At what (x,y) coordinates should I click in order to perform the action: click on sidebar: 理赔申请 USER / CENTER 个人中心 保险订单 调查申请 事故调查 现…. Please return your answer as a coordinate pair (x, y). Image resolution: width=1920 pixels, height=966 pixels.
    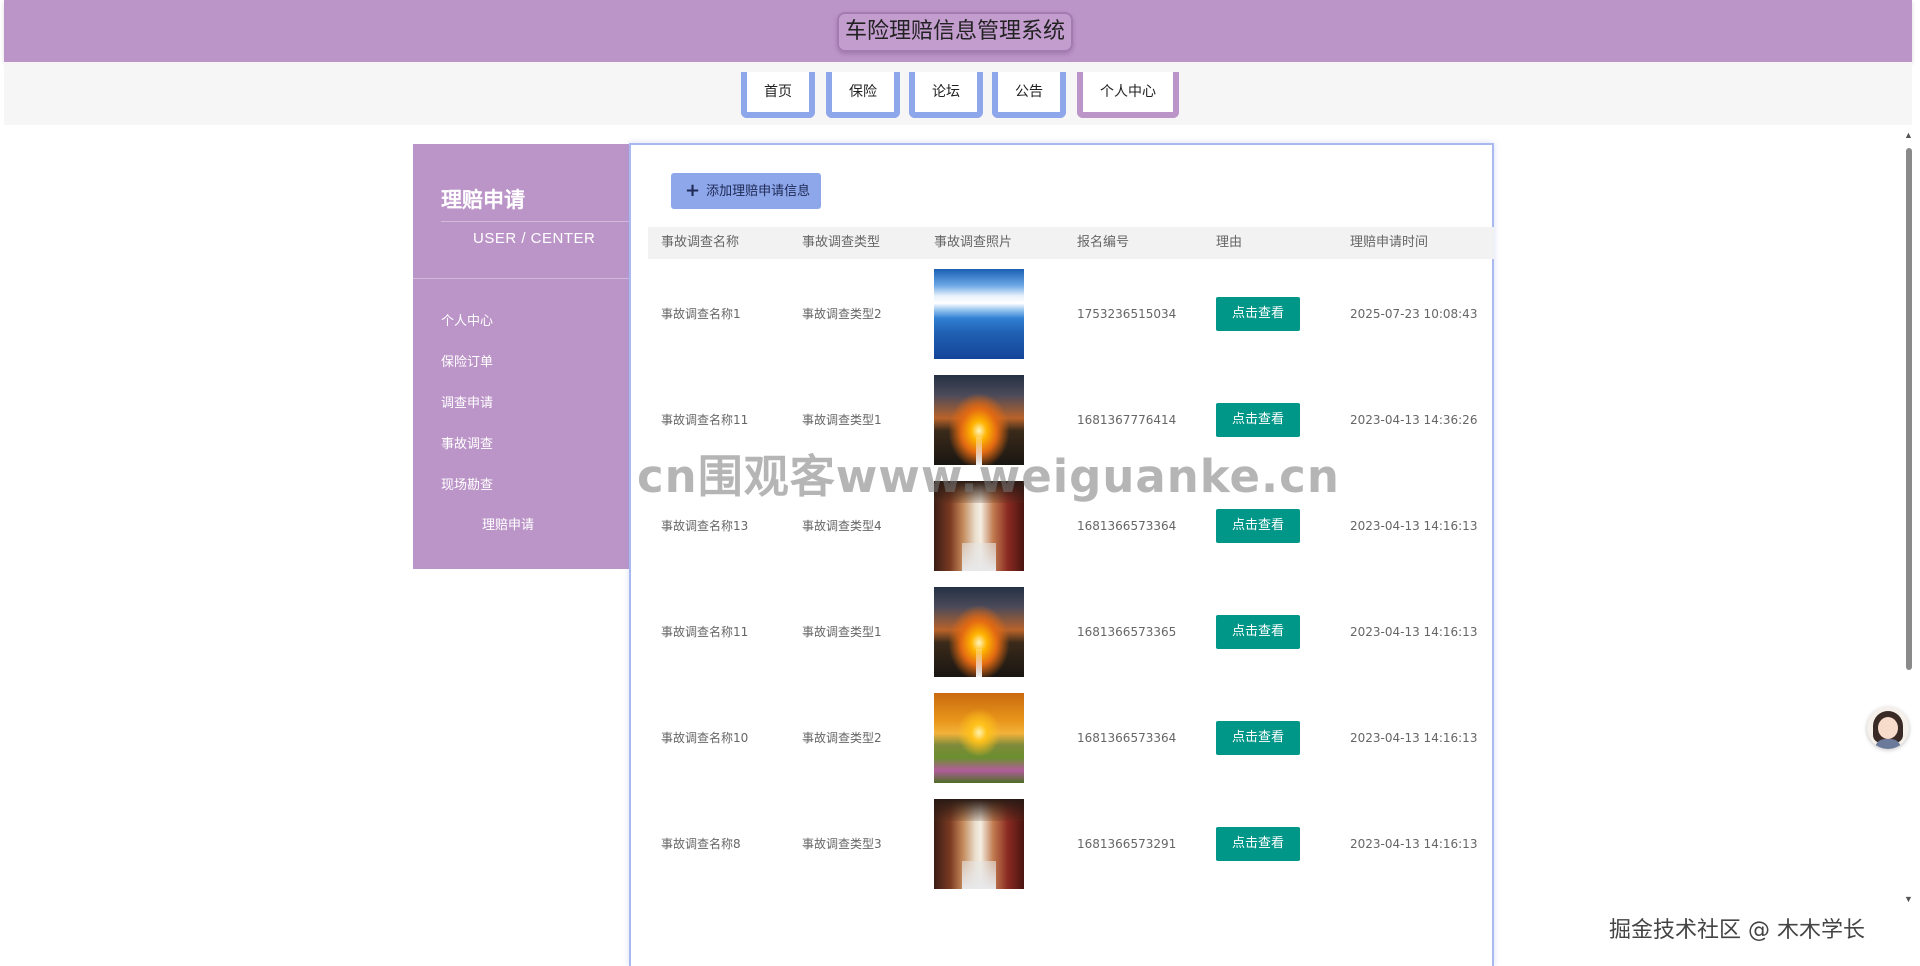
    Looking at the image, I should click on (521, 356).